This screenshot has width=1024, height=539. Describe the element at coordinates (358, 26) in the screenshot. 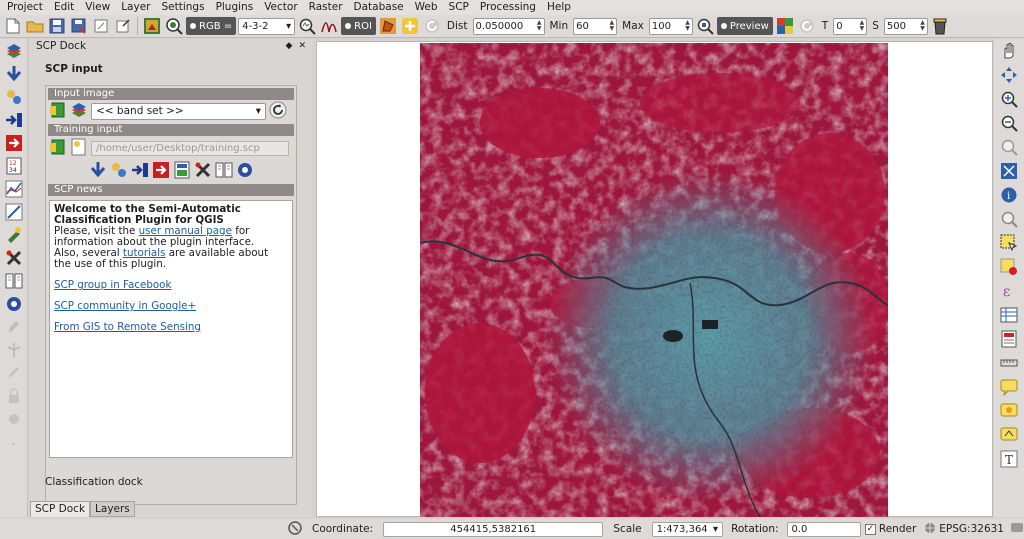

I see `roi-toggle: ROI` at that location.